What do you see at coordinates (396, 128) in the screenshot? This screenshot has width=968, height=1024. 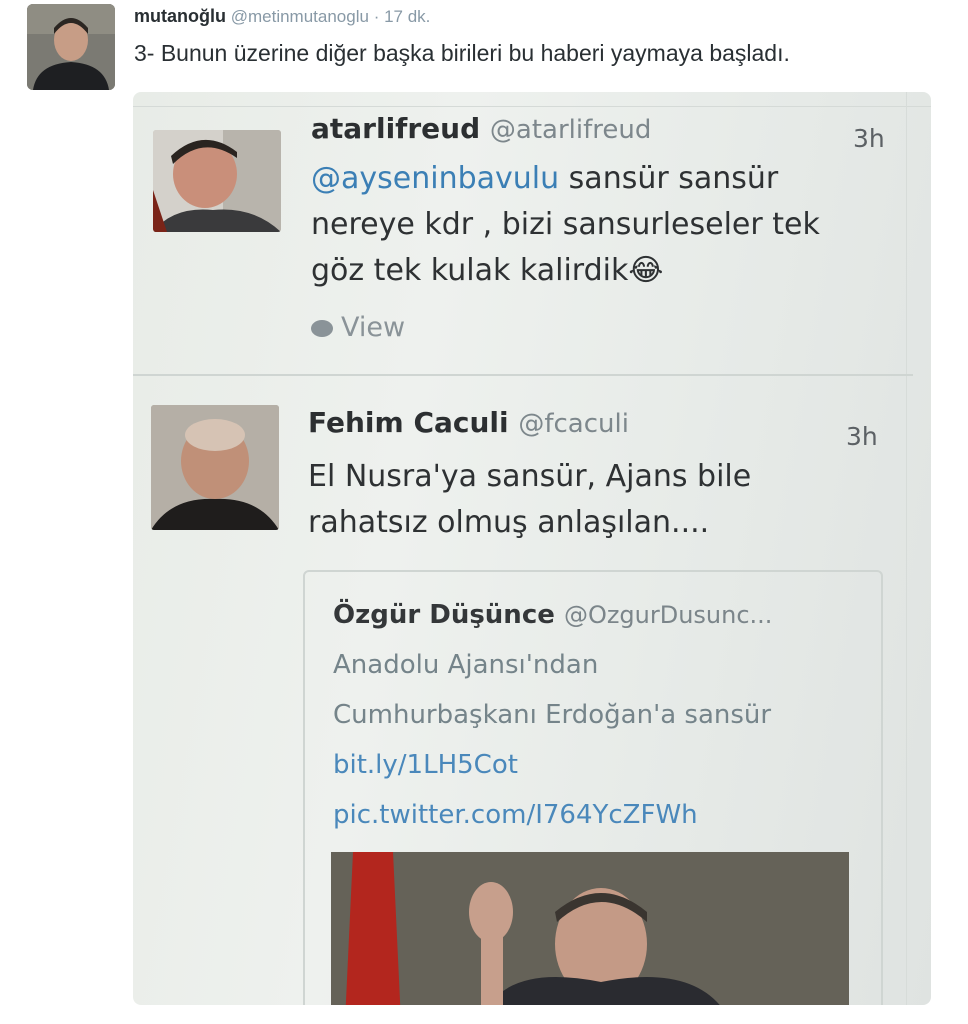 I see `photo-tweet-1-name: atarlifreud` at bounding box center [396, 128].